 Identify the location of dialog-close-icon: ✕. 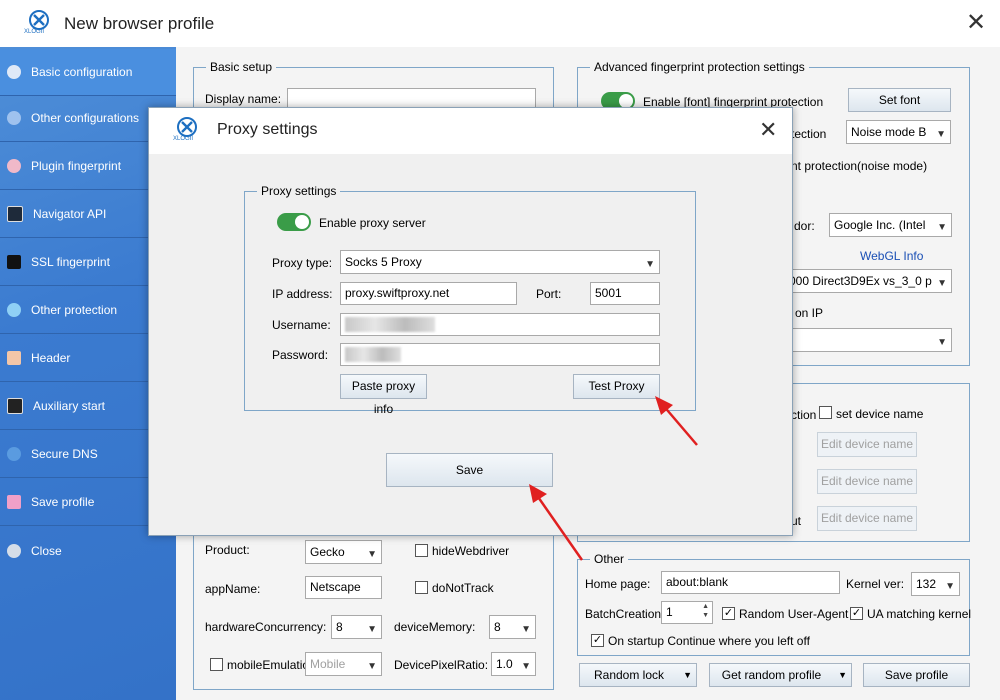
(768, 130).